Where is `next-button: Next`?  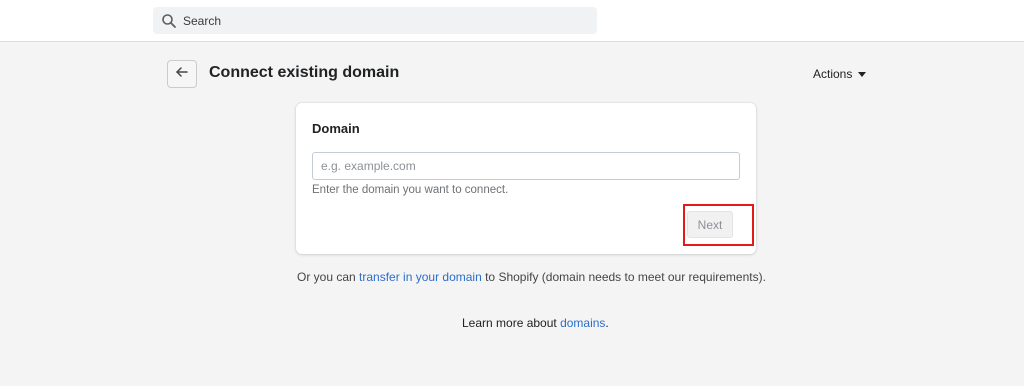
next-button: Next is located at coordinates (710, 224).